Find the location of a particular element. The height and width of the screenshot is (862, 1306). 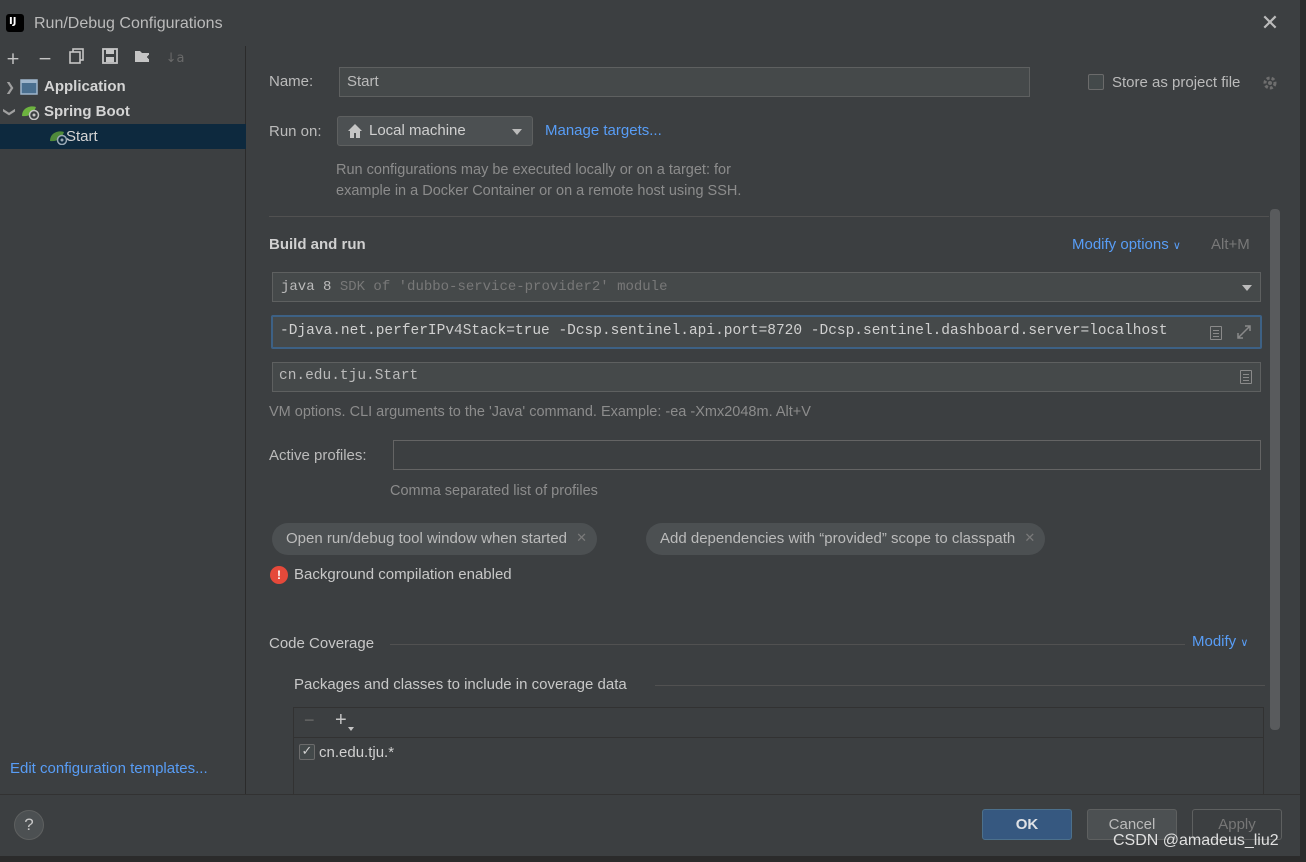

ok-button: OK is located at coordinates (1027, 824).